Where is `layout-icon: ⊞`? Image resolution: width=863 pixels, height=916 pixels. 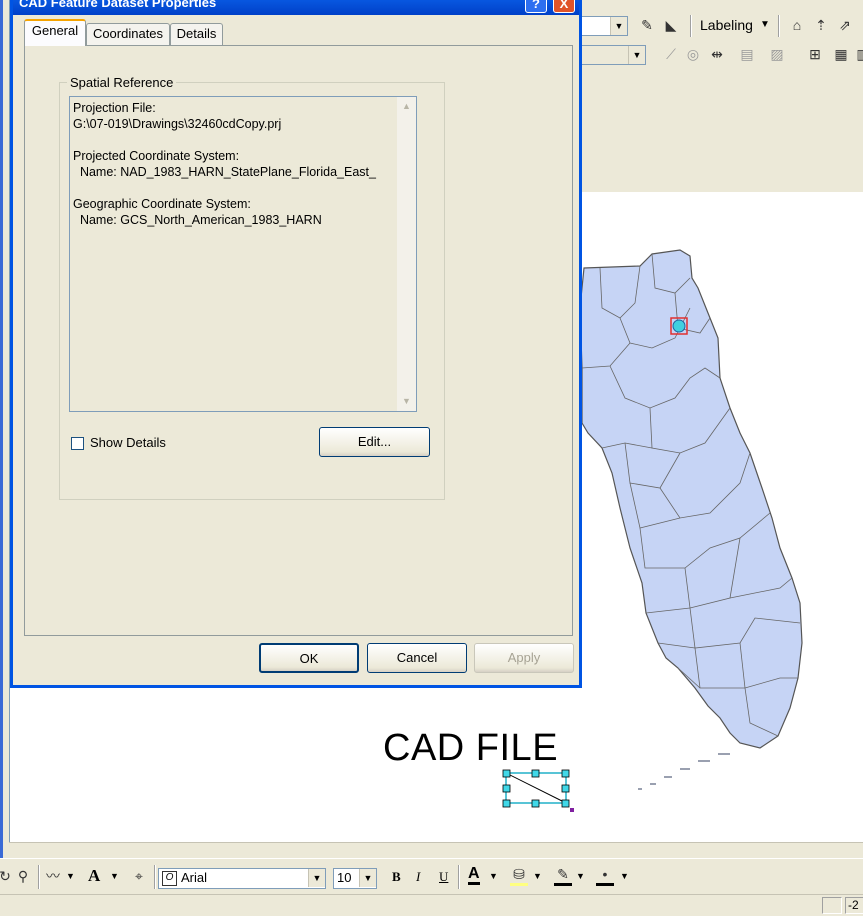 layout-icon: ⊞ is located at coordinates (815, 54).